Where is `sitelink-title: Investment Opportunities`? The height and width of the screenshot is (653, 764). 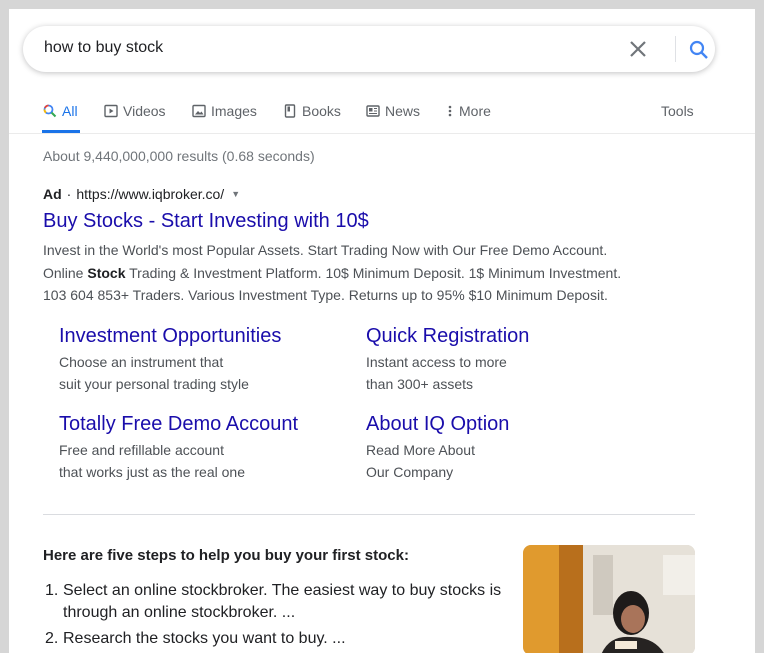
sitelink-title: Investment Opportunities is located at coordinates (170, 336).